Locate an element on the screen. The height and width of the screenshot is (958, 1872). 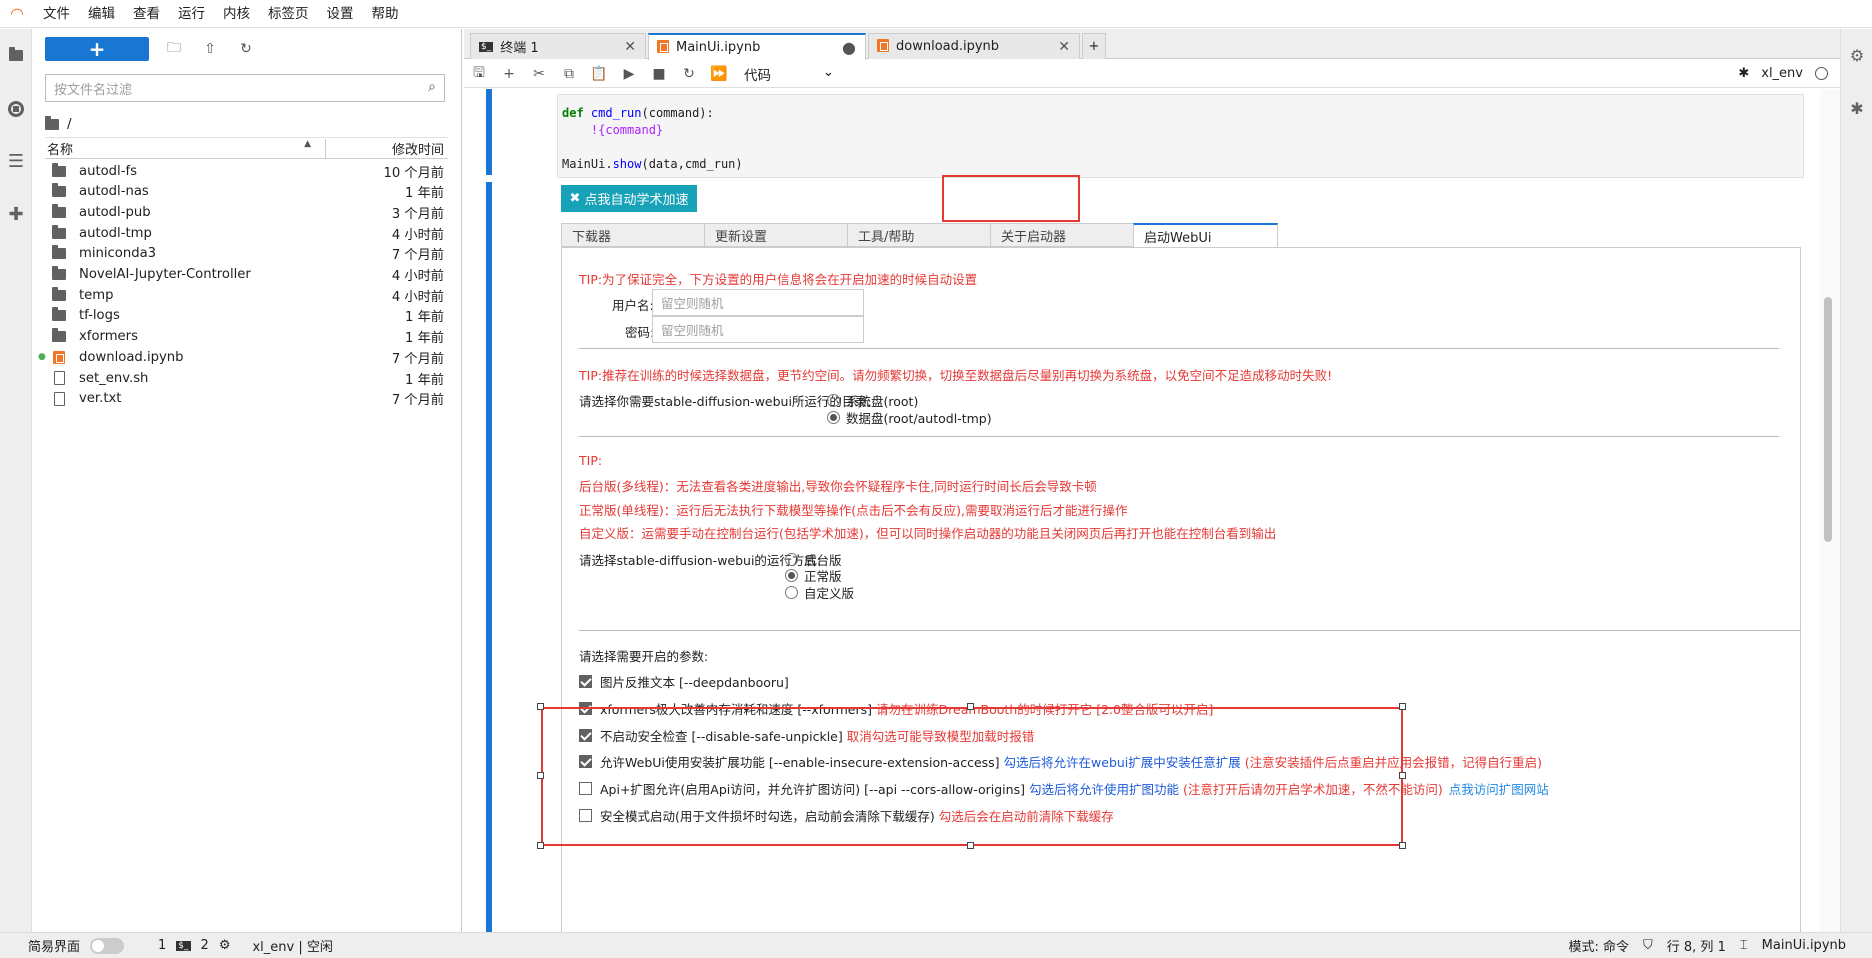
cell-type-select: 代码 ⌄ is located at coordinates (789, 74).